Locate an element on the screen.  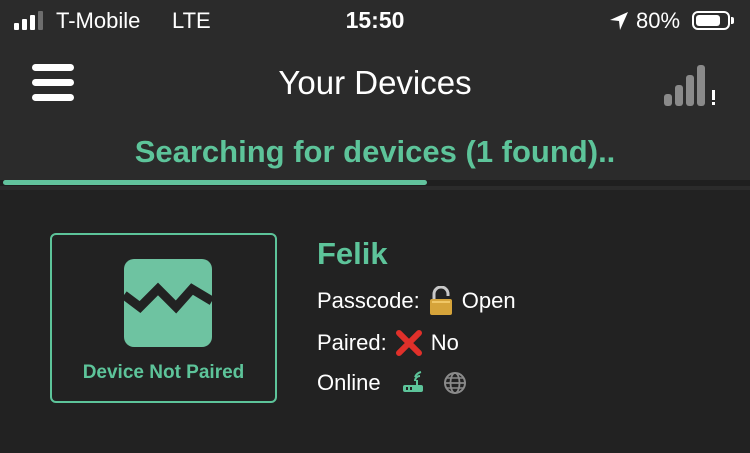
paired-label: Paired: is located at coordinates (352, 342).